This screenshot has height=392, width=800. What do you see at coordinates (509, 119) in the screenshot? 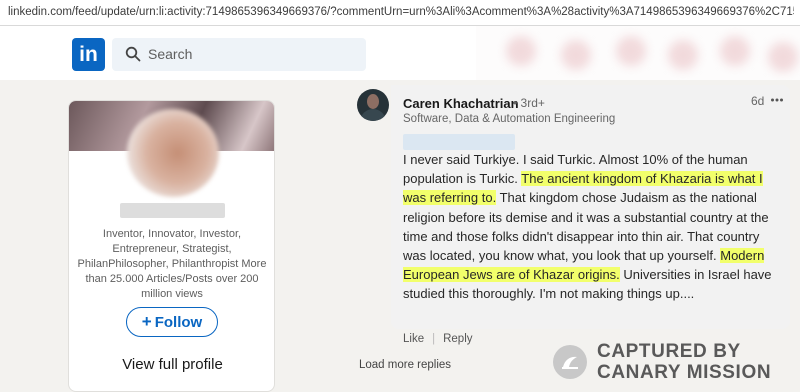
I see `author-occupation: Software, Data & Automation Engineering` at bounding box center [509, 119].